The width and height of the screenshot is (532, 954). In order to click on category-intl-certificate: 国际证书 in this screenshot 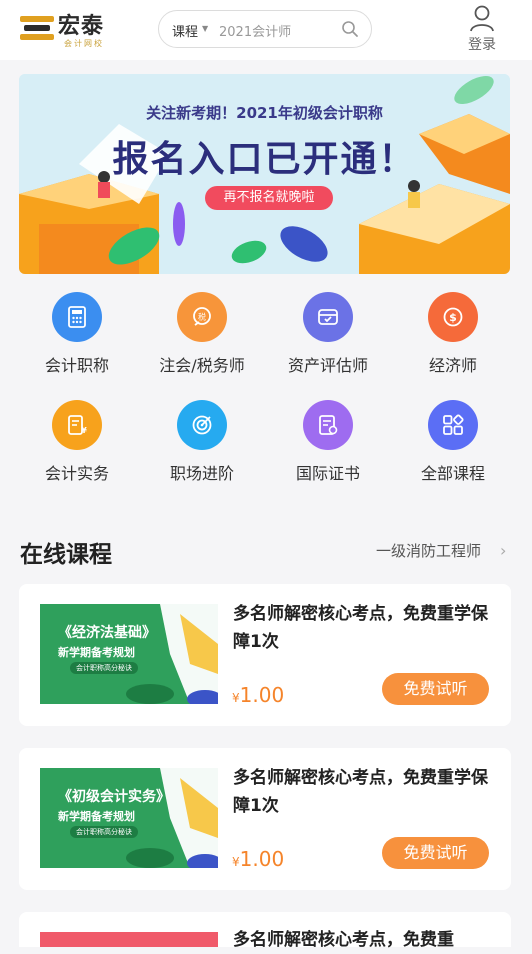, I will do `click(328, 442)`.